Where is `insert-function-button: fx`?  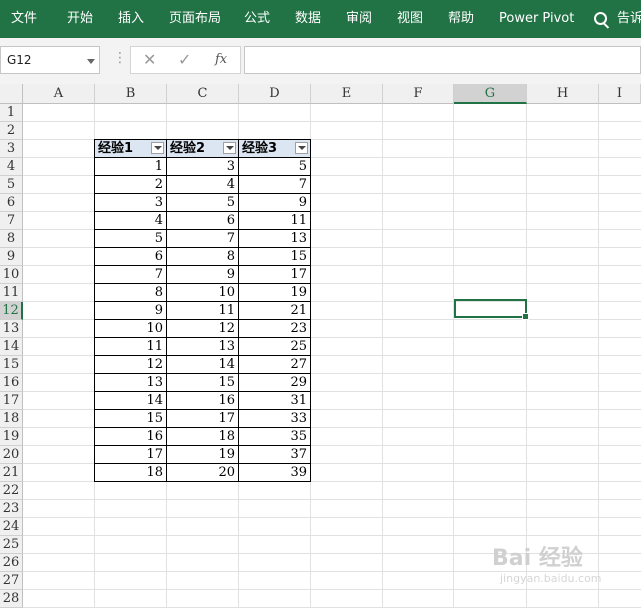
insert-function-button: fx is located at coordinates (221, 59).